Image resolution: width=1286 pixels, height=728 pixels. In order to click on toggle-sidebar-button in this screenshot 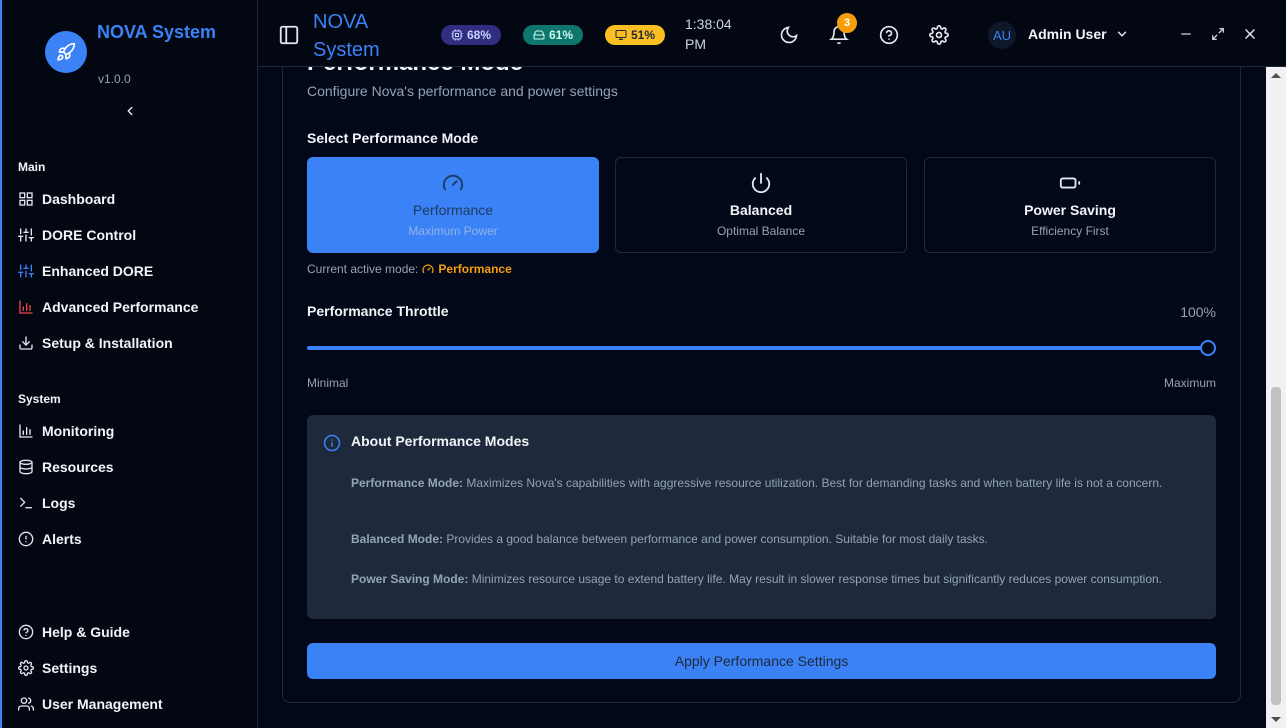, I will do `click(289, 35)`.